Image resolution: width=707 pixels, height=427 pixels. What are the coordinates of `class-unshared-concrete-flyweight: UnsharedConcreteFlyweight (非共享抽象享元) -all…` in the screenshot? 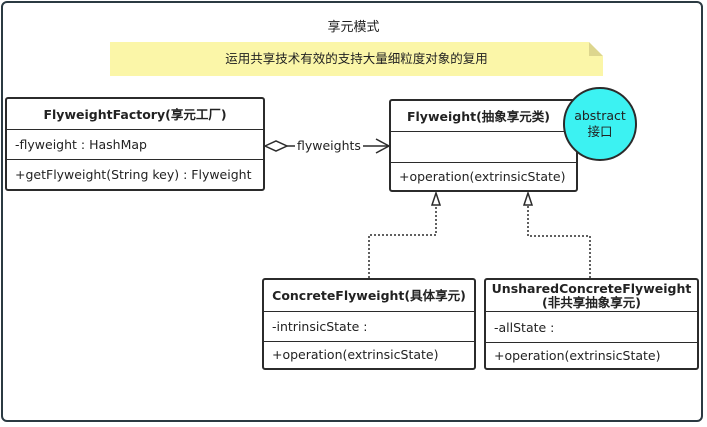 It's located at (591, 324).